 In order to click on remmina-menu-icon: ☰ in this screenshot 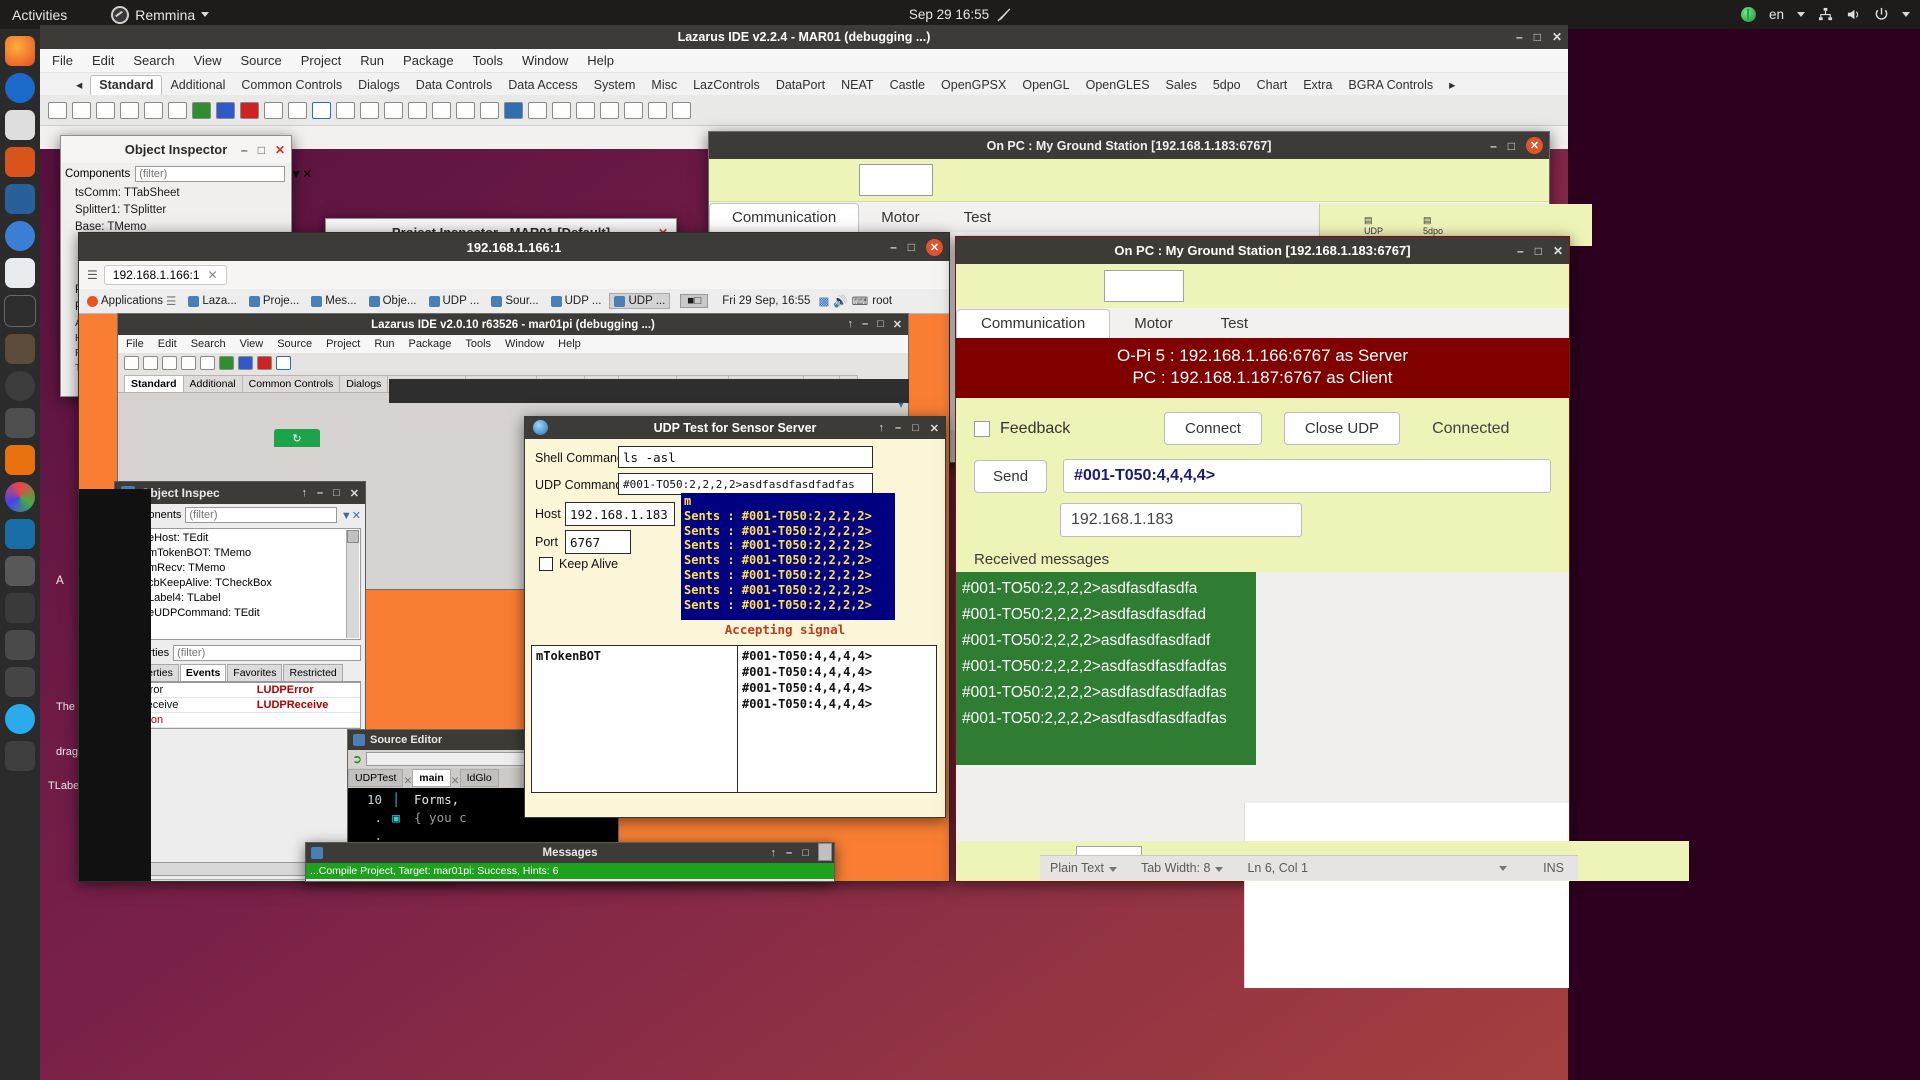, I will do `click(92, 275)`.